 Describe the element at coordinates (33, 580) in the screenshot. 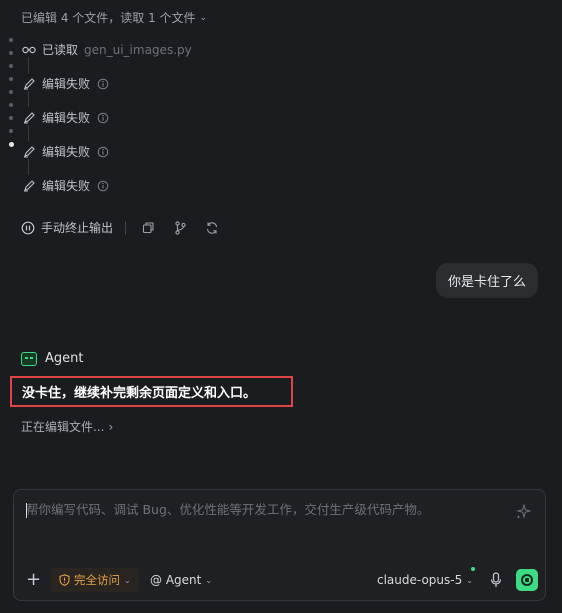

I see `add-attachment-button: +` at that location.